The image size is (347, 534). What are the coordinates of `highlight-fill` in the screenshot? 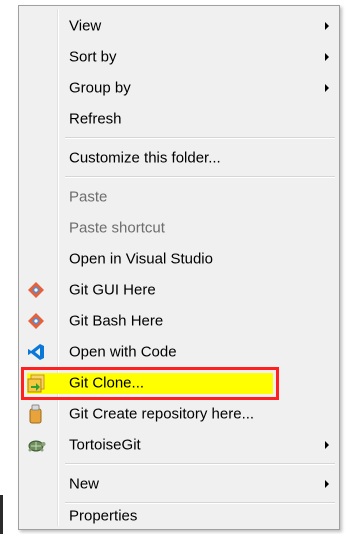 It's located at (150, 383).